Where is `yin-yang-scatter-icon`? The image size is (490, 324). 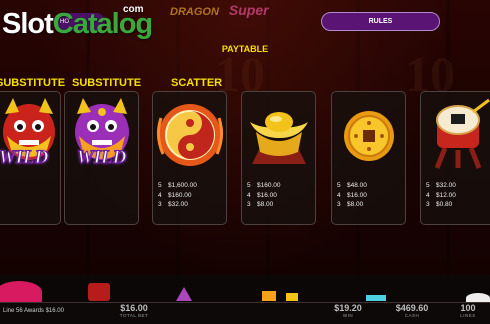
yin-yang-scatter-icon is located at coordinates (189, 135).